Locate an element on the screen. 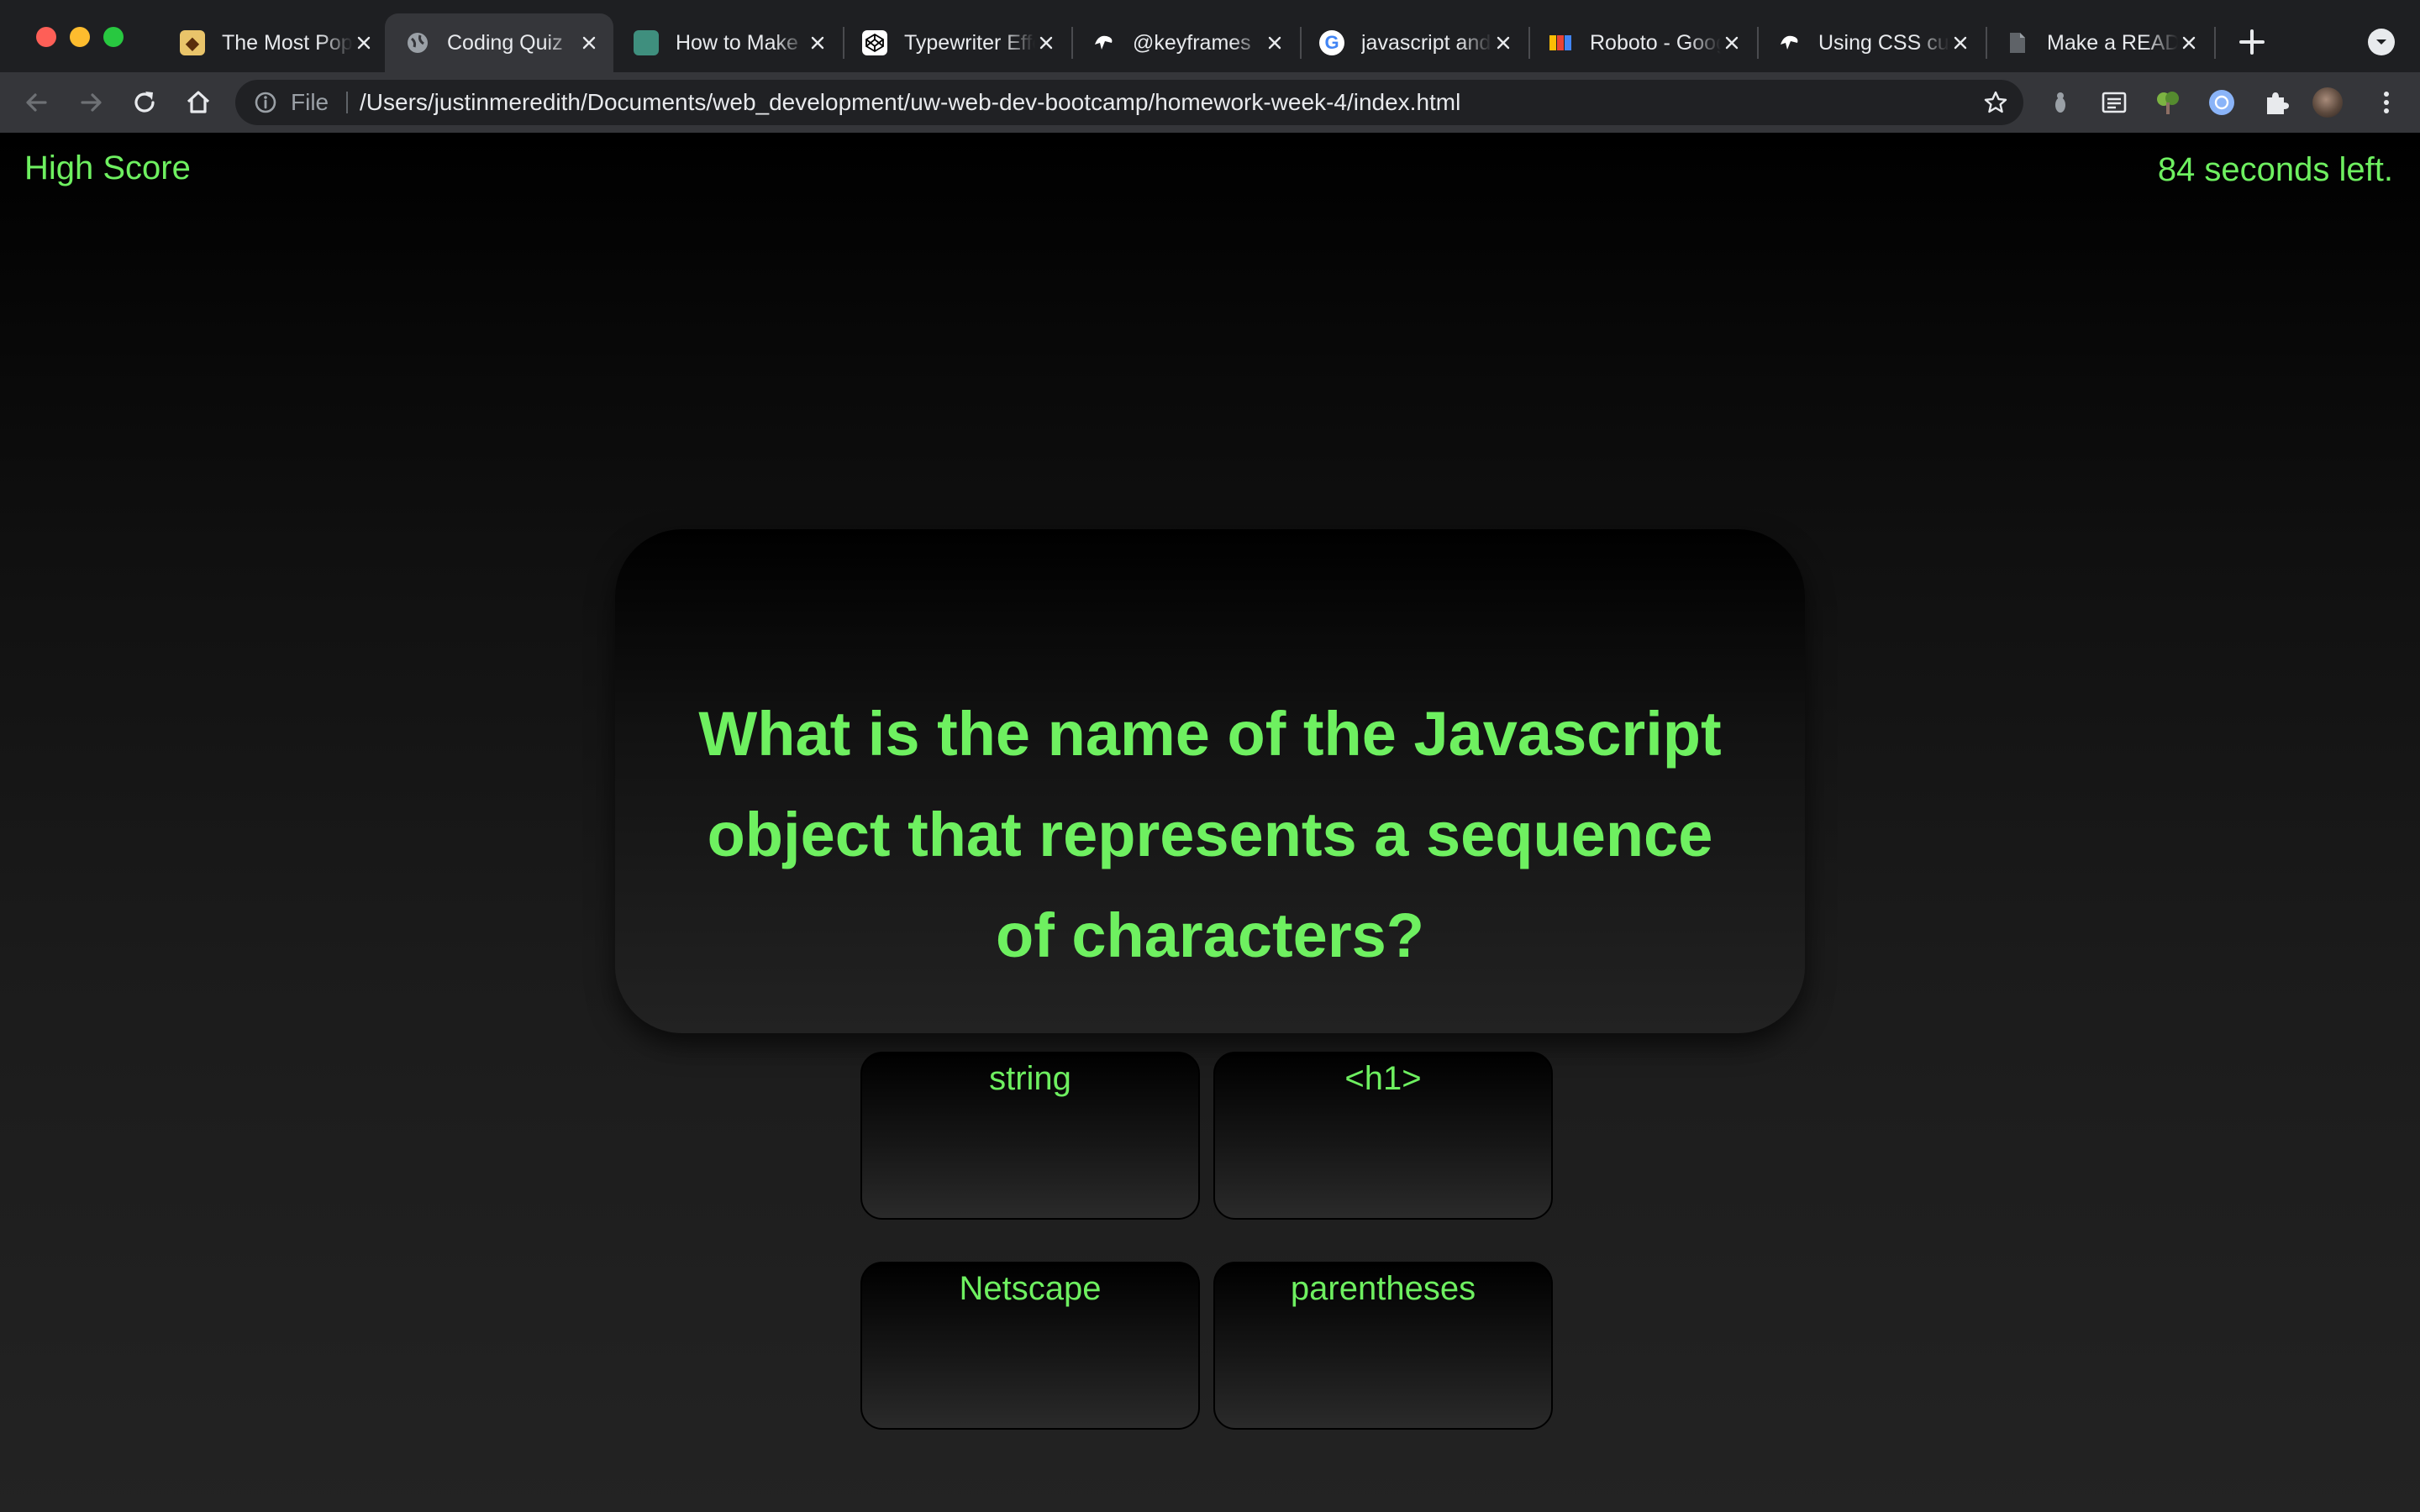 The height and width of the screenshot is (1512, 2420). window-zoom-button is located at coordinates (113, 37).